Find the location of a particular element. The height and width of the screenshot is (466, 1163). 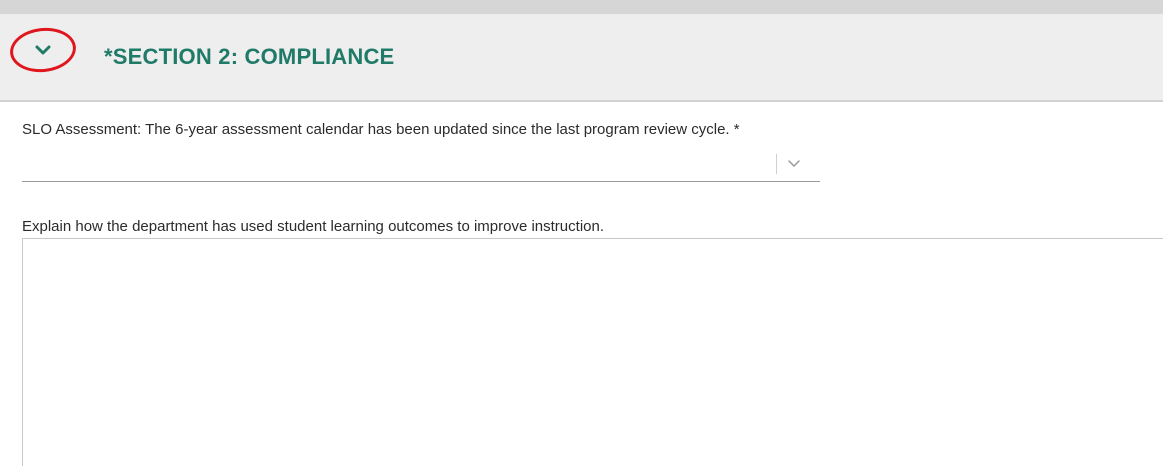

slo-assessment-select is located at coordinates (421, 166).